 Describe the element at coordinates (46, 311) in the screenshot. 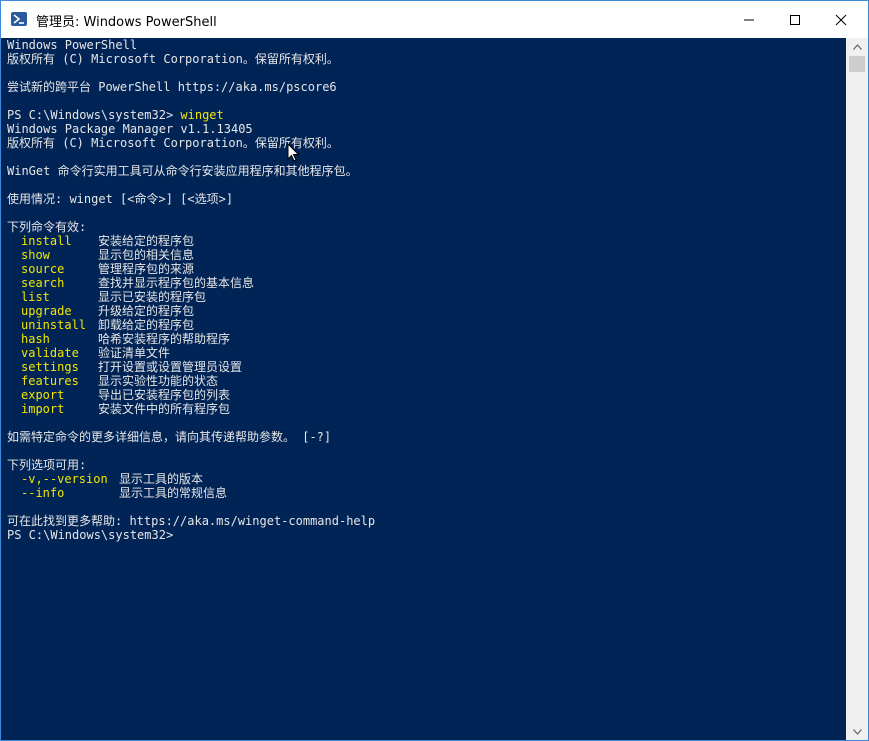

I see `command-name: upgrade` at that location.